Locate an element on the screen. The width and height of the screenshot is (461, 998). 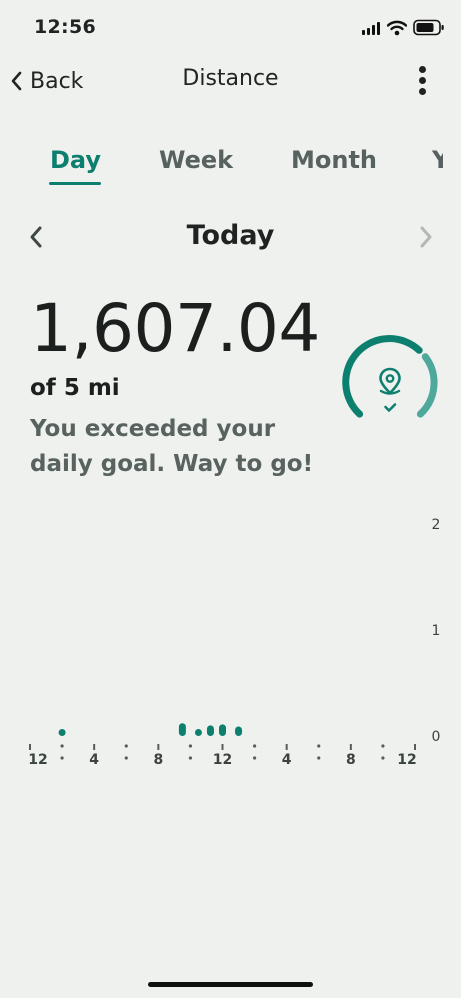
next-day-button is located at coordinates (426, 237).